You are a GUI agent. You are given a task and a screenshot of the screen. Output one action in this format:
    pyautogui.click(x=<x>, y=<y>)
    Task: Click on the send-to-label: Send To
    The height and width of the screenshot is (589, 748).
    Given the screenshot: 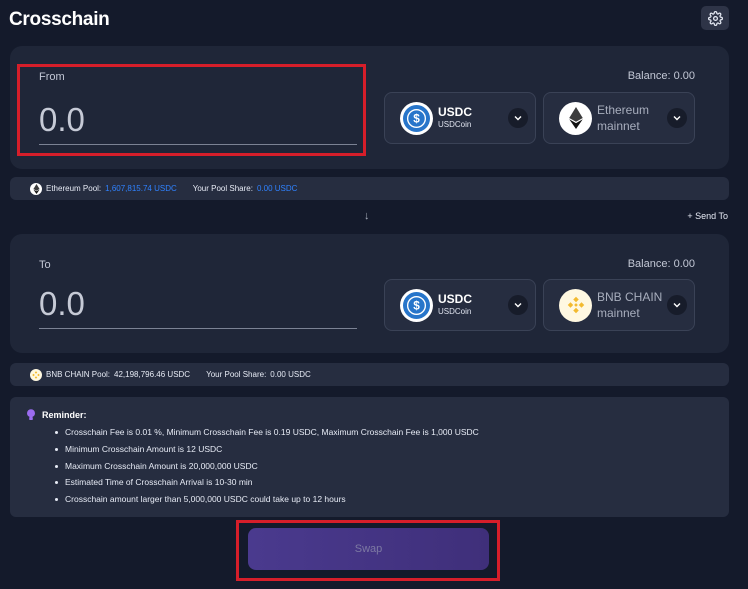 What is the action you would take?
    pyautogui.click(x=711, y=216)
    